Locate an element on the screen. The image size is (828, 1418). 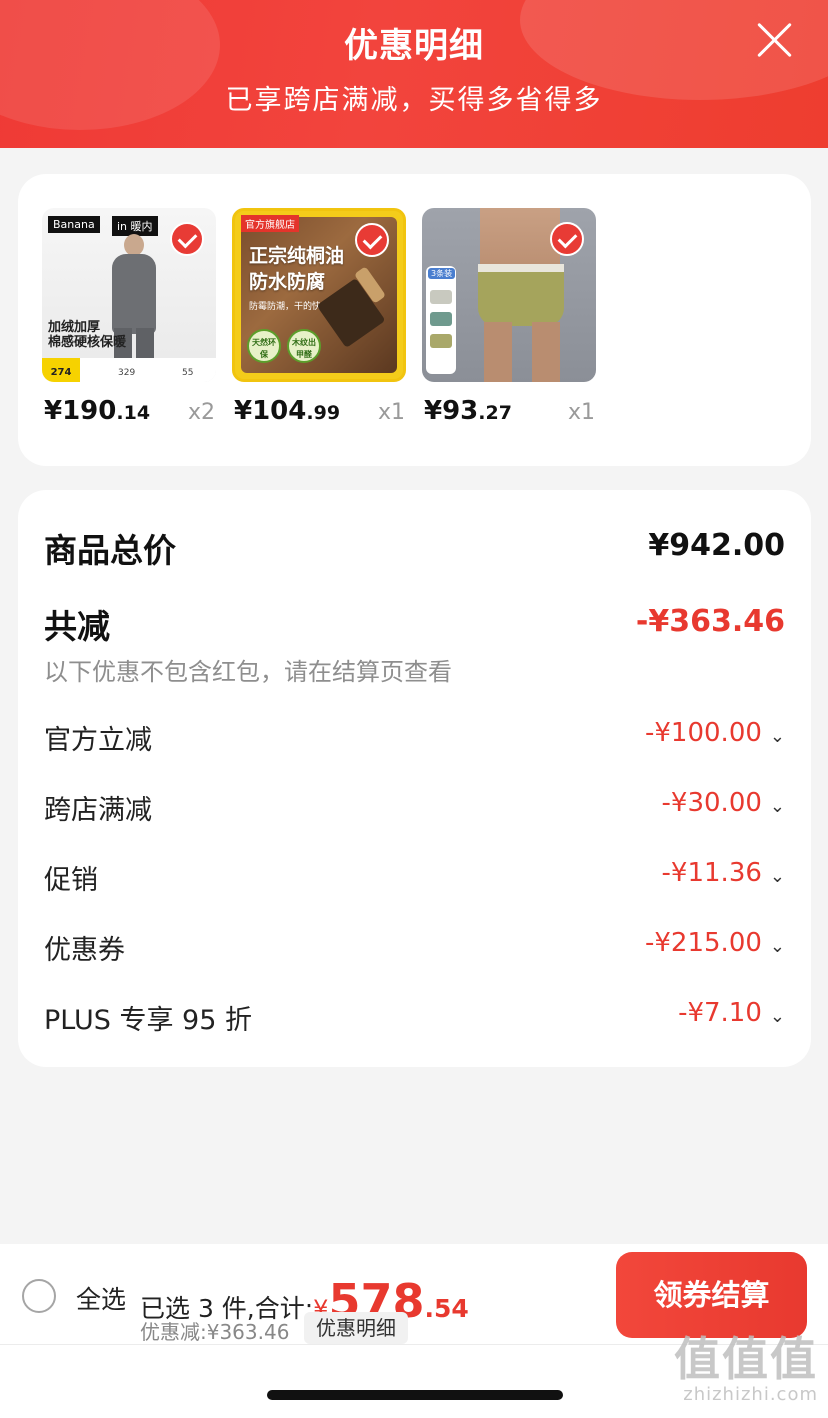
product-image-headline: 正宗纯桐油 防水防腐 is located at coordinates (296, 269).